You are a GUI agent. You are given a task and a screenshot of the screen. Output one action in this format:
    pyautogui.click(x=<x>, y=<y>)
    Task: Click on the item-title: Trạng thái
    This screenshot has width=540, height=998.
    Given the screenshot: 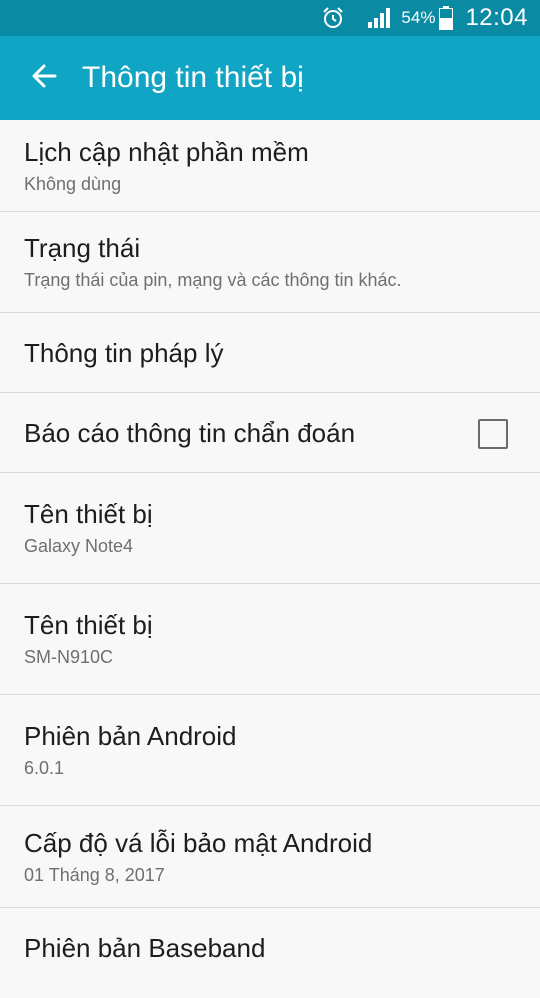 What is the action you would take?
    pyautogui.click(x=82, y=248)
    